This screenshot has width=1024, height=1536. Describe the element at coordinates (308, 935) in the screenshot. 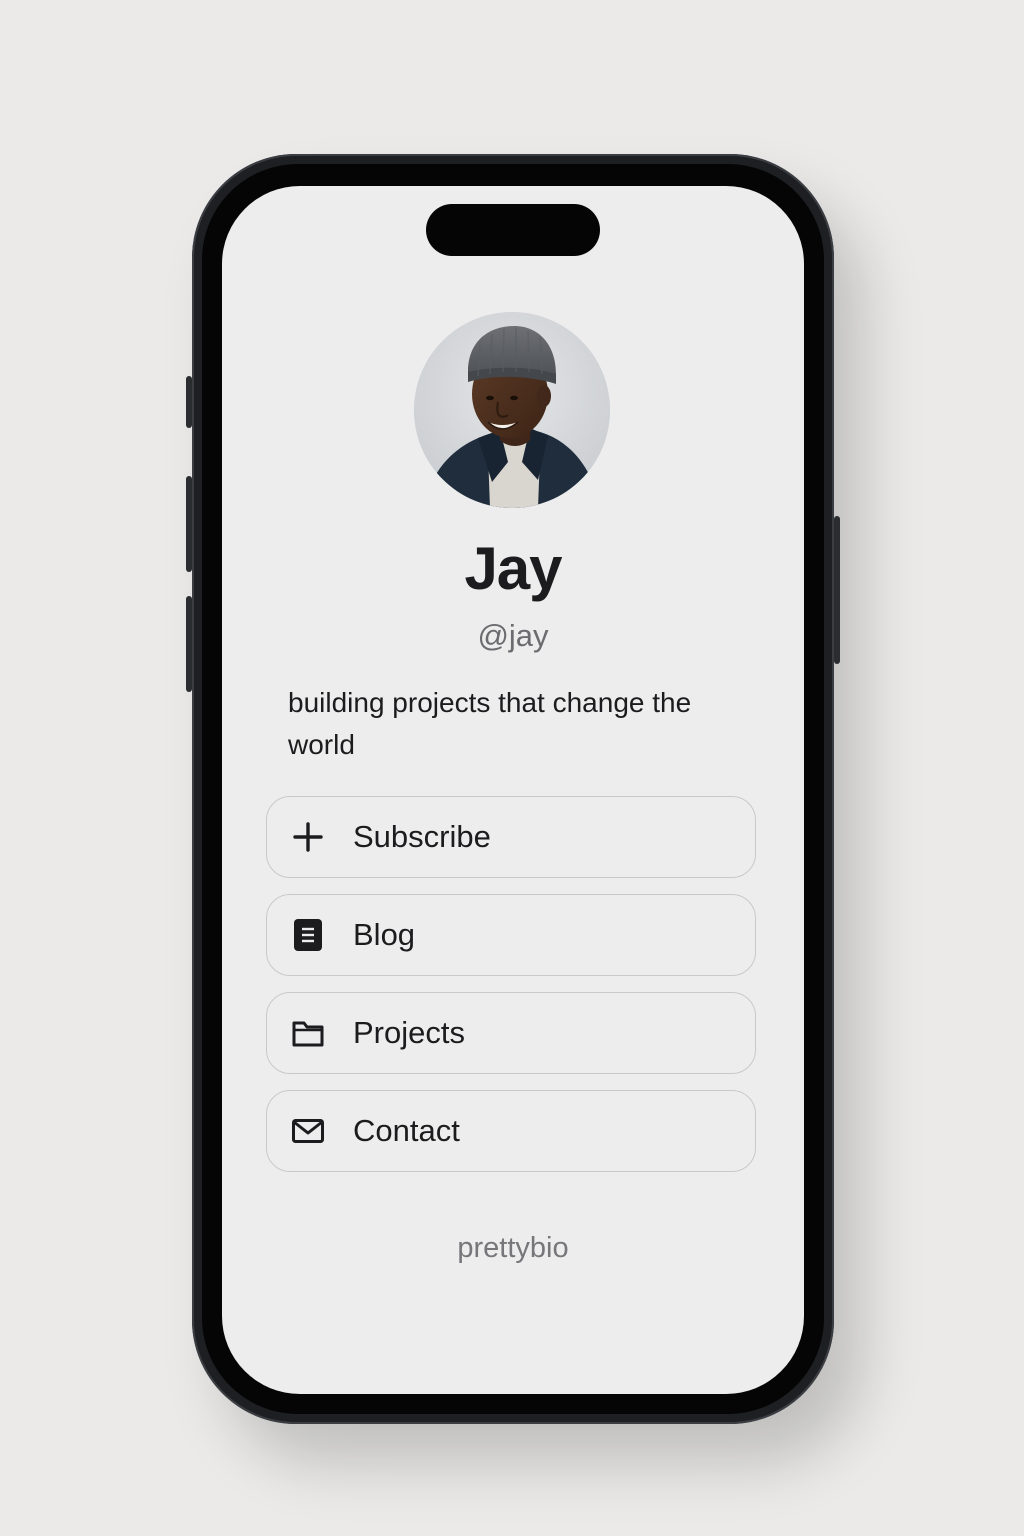

I see `document-icon` at that location.